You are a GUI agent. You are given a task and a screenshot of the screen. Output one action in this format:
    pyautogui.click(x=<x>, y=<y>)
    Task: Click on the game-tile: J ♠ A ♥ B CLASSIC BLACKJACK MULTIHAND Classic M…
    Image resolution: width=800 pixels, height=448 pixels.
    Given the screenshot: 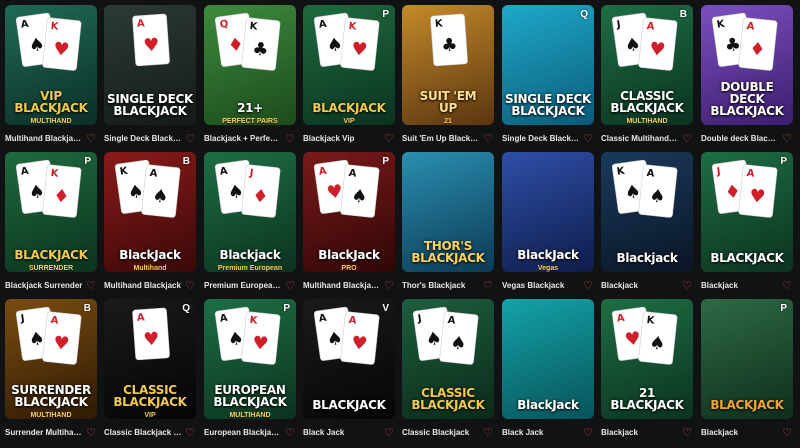 What is the action you would take?
    pyautogui.click(x=647, y=76)
    